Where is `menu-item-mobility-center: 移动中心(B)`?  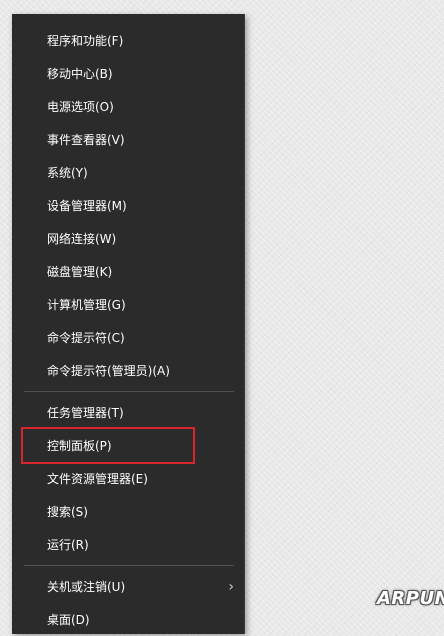 menu-item-mobility-center: 移动中心(B) is located at coordinates (128, 74).